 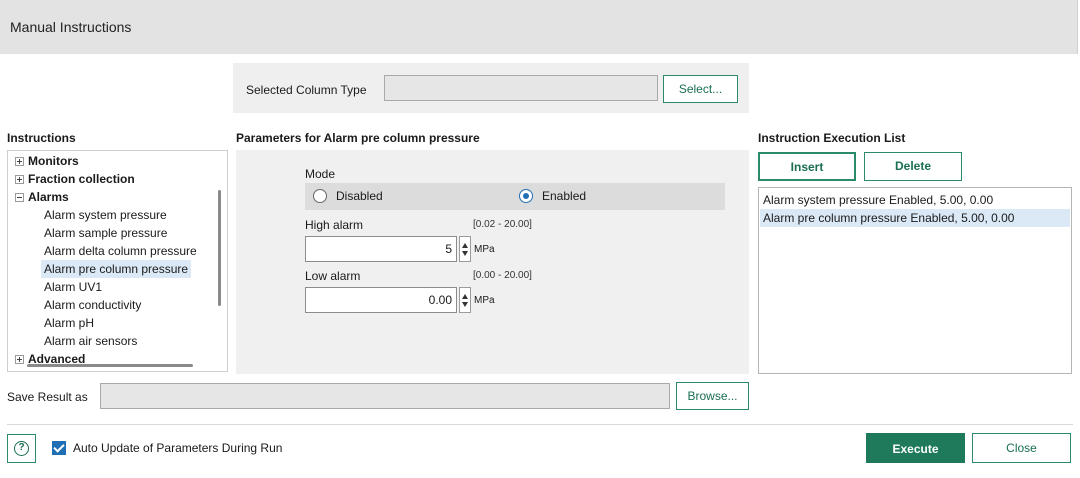 What do you see at coordinates (465, 300) in the screenshot?
I see `low-alarm-spinner` at bounding box center [465, 300].